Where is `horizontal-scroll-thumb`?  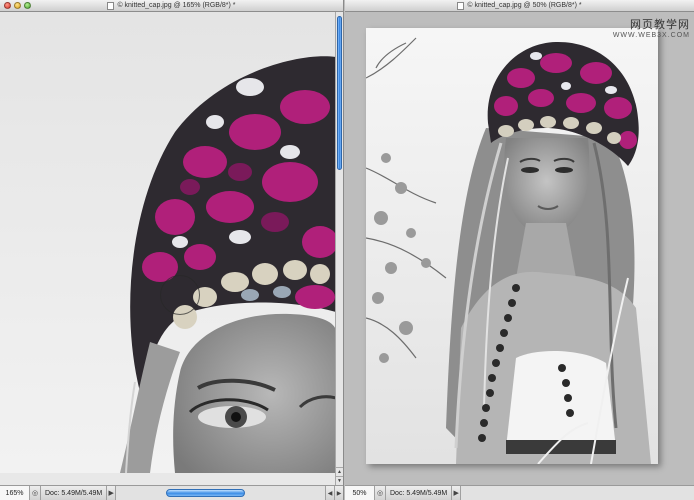 horizontal-scroll-thumb is located at coordinates (205, 493).